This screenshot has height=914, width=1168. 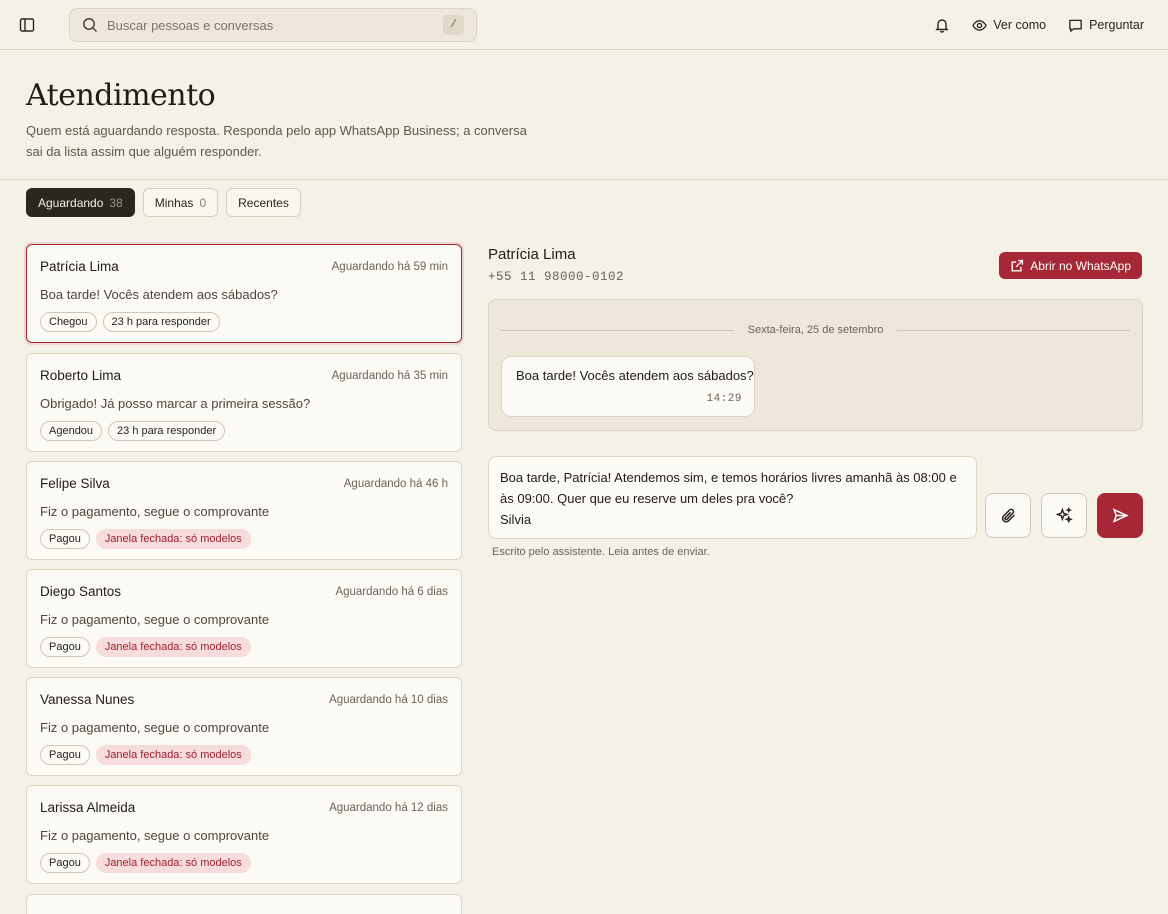 What do you see at coordinates (244, 904) in the screenshot?
I see `conversation-card-partial` at bounding box center [244, 904].